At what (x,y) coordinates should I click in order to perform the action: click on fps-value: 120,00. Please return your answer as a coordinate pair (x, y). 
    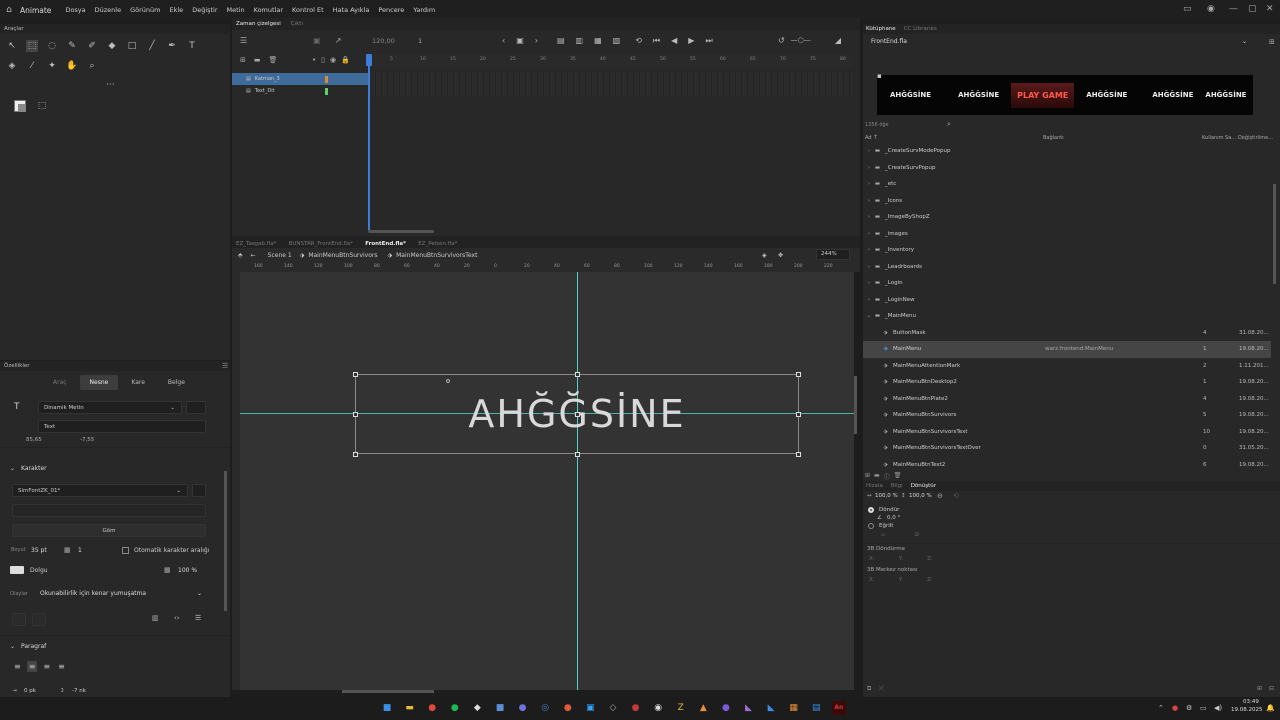
    Looking at the image, I should click on (383, 41).